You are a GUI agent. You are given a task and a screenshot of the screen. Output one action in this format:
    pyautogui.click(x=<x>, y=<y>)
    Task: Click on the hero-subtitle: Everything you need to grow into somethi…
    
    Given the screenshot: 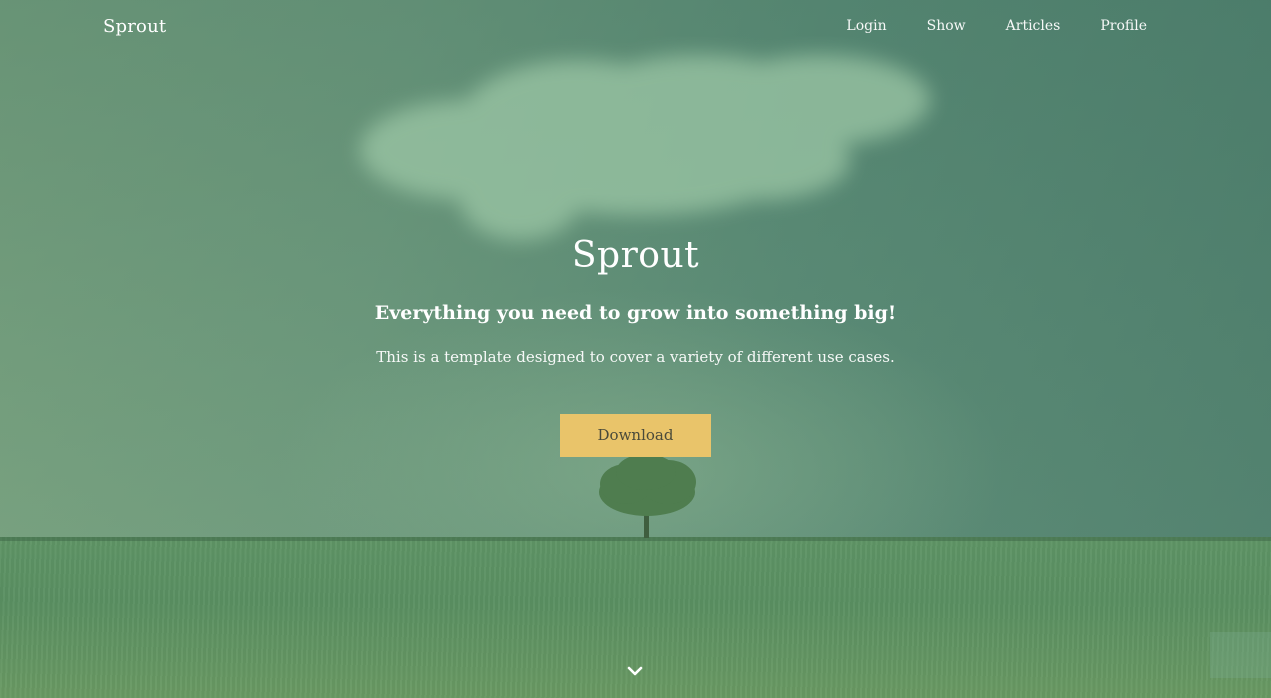 What is the action you would take?
    pyautogui.click(x=635, y=313)
    